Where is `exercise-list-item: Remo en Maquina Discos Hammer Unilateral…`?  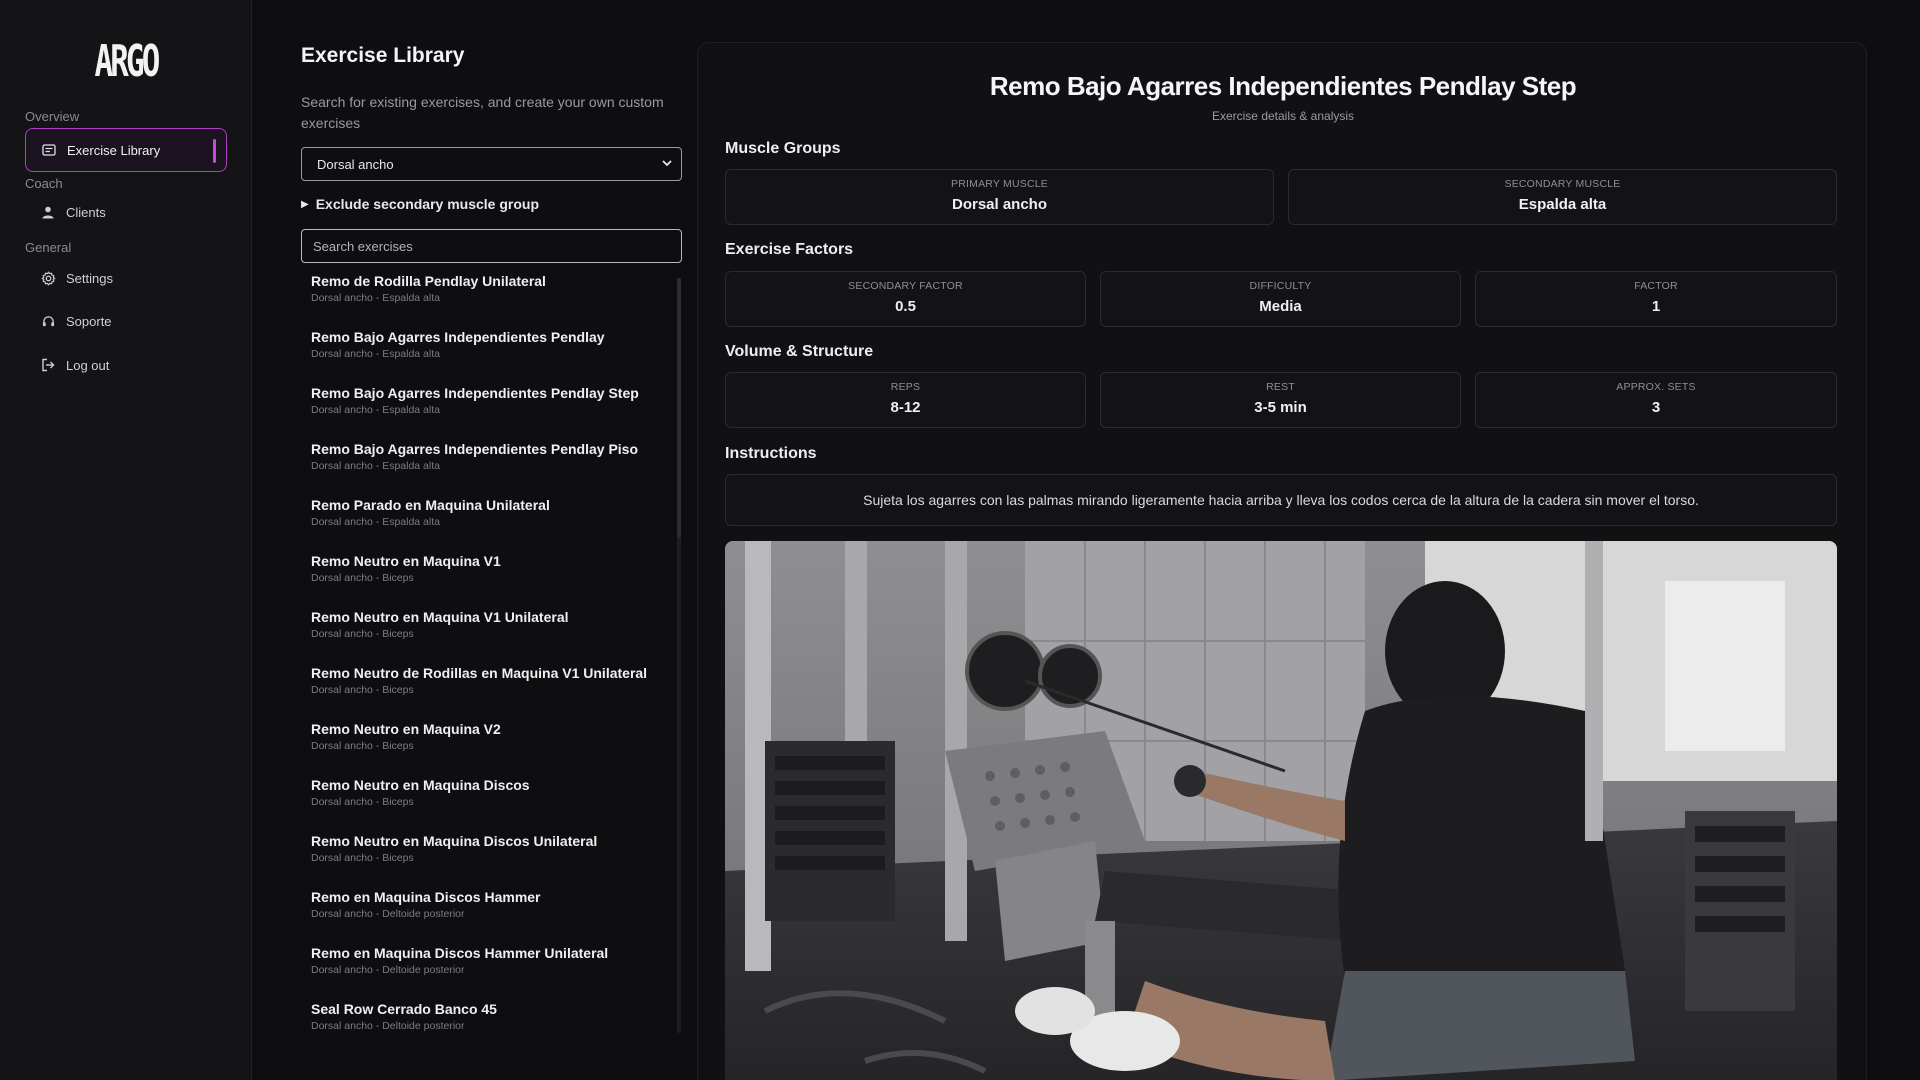 exercise-list-item: Remo en Maquina Discos Hammer Unilateral… is located at coordinates (491, 972).